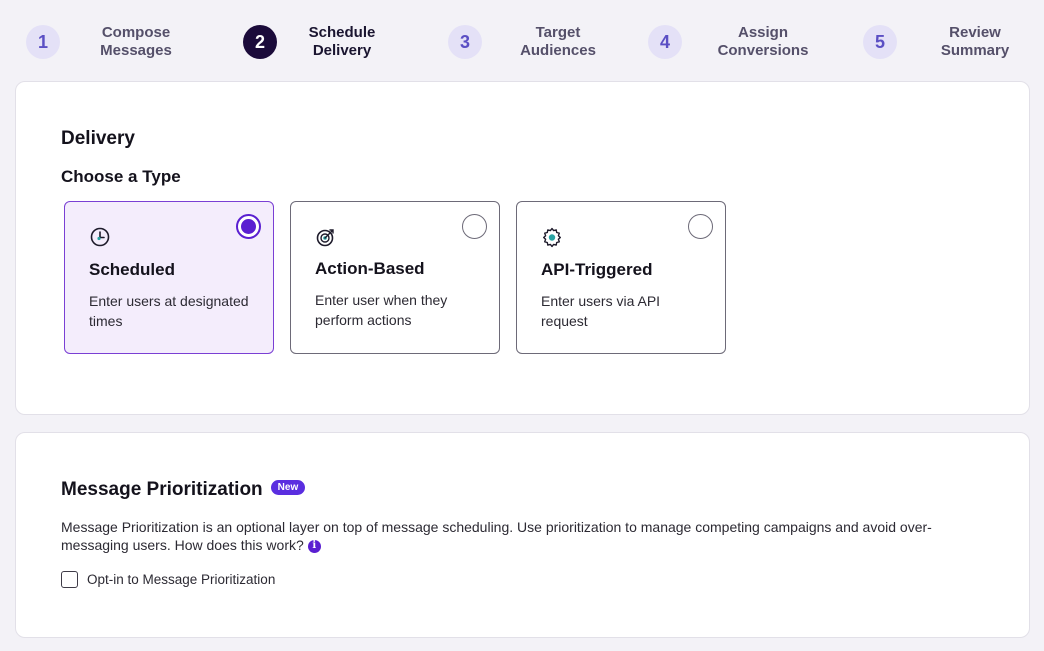 The height and width of the screenshot is (651, 1044). What do you see at coordinates (169, 311) in the screenshot?
I see `type-description: Enter users at designated times` at bounding box center [169, 311].